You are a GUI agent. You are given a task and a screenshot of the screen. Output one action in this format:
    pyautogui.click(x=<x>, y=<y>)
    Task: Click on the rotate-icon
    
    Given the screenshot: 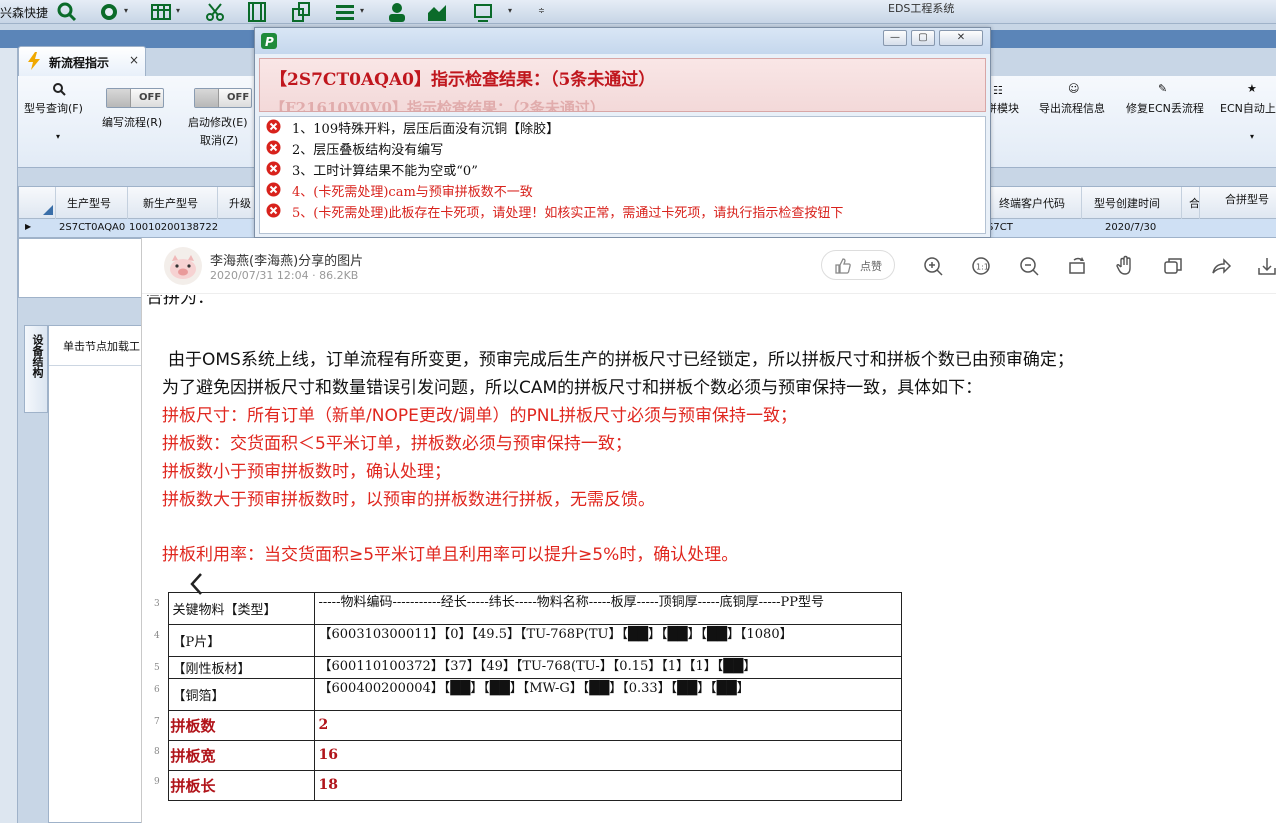 What is the action you would take?
    pyautogui.click(x=1077, y=266)
    